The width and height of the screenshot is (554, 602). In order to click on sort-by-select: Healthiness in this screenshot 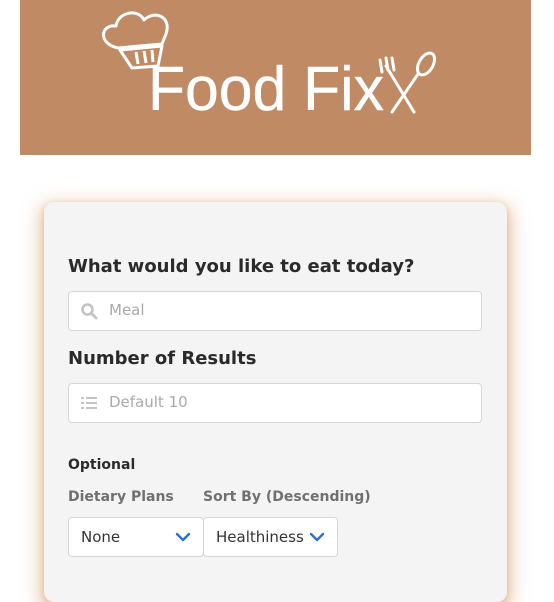, I will do `click(270, 537)`.